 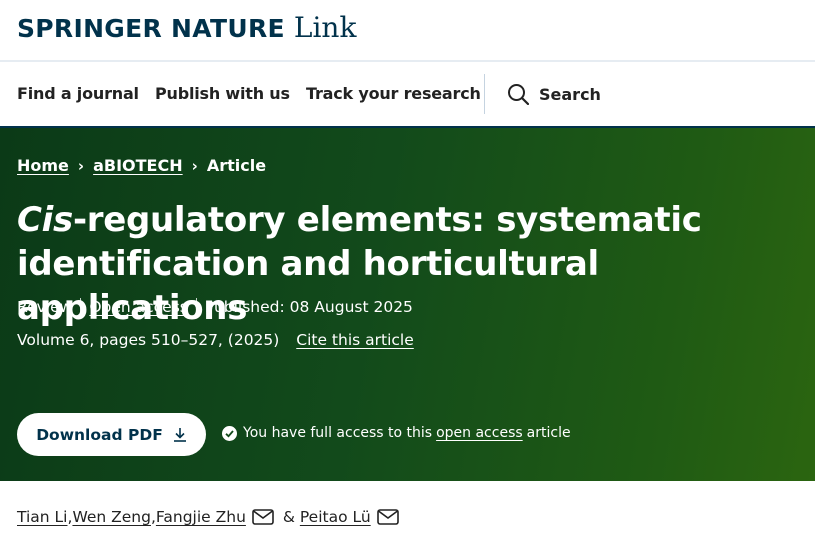 I want to click on cite-this-article-link: Cite this article, so click(x=355, y=340).